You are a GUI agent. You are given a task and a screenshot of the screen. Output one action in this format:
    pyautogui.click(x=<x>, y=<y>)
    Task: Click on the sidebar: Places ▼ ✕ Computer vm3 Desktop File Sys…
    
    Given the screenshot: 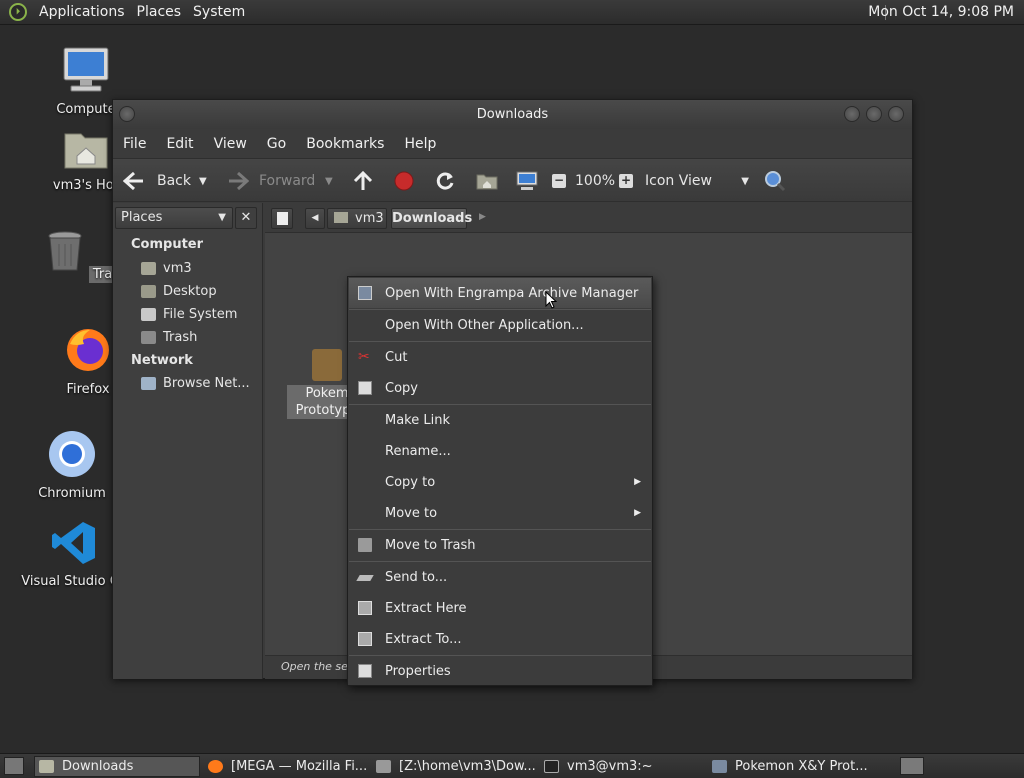 What is the action you would take?
    pyautogui.click(x=188, y=441)
    